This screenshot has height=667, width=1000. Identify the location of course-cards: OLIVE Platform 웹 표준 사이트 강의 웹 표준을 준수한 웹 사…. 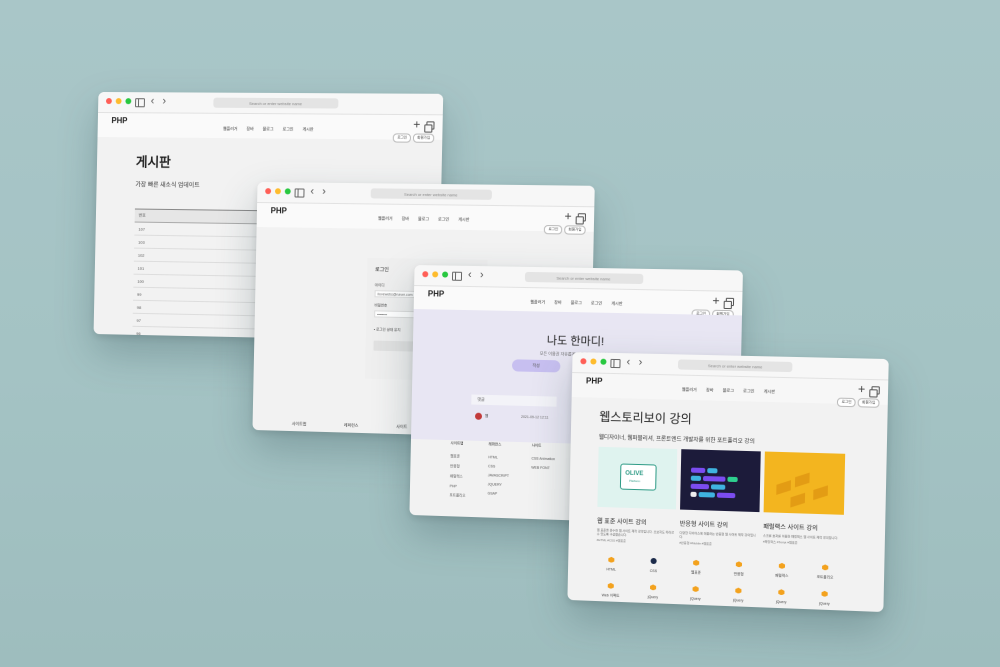
(742, 499).